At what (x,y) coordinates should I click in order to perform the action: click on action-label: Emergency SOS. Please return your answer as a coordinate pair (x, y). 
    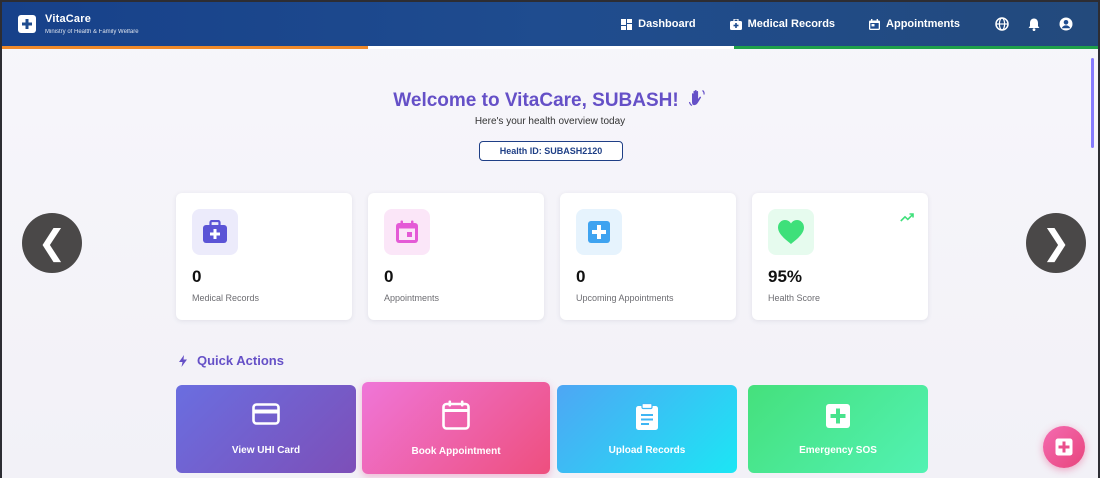
    Looking at the image, I should click on (838, 450).